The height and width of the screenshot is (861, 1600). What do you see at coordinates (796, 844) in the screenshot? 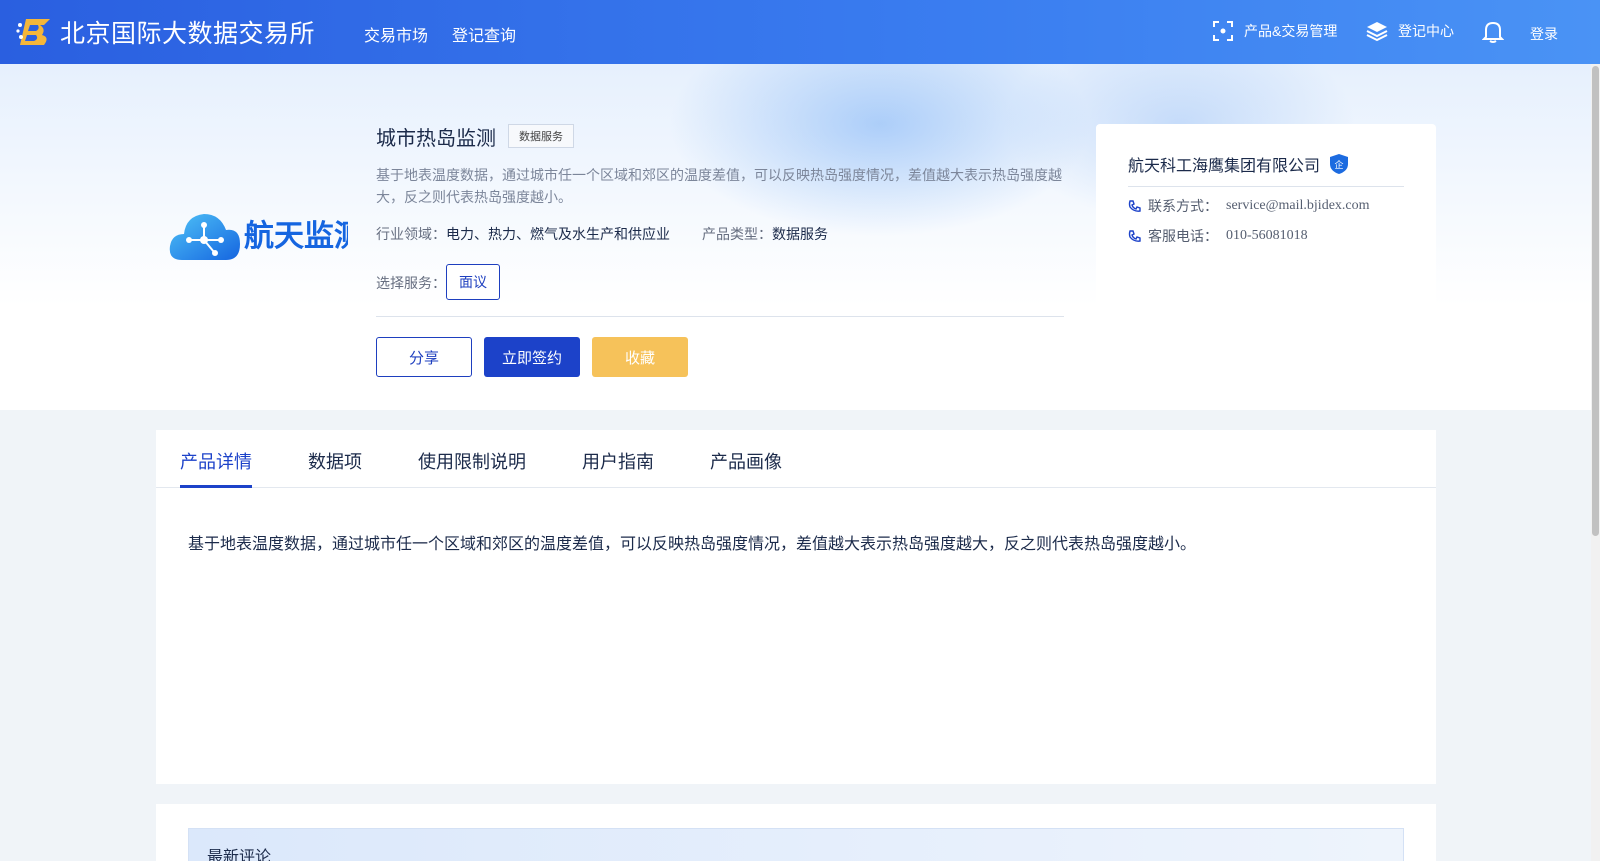
I see `comments-header: 最新评论` at bounding box center [796, 844].